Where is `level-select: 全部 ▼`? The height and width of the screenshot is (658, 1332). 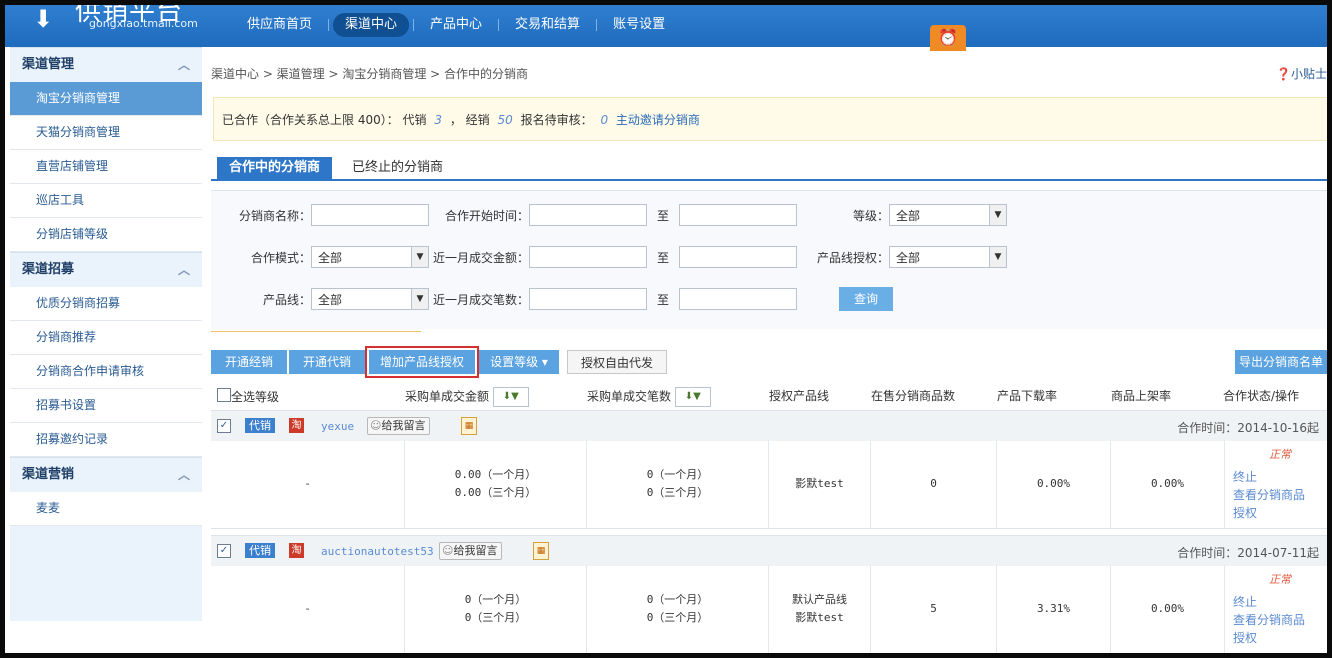 level-select: 全部 ▼ is located at coordinates (948, 215).